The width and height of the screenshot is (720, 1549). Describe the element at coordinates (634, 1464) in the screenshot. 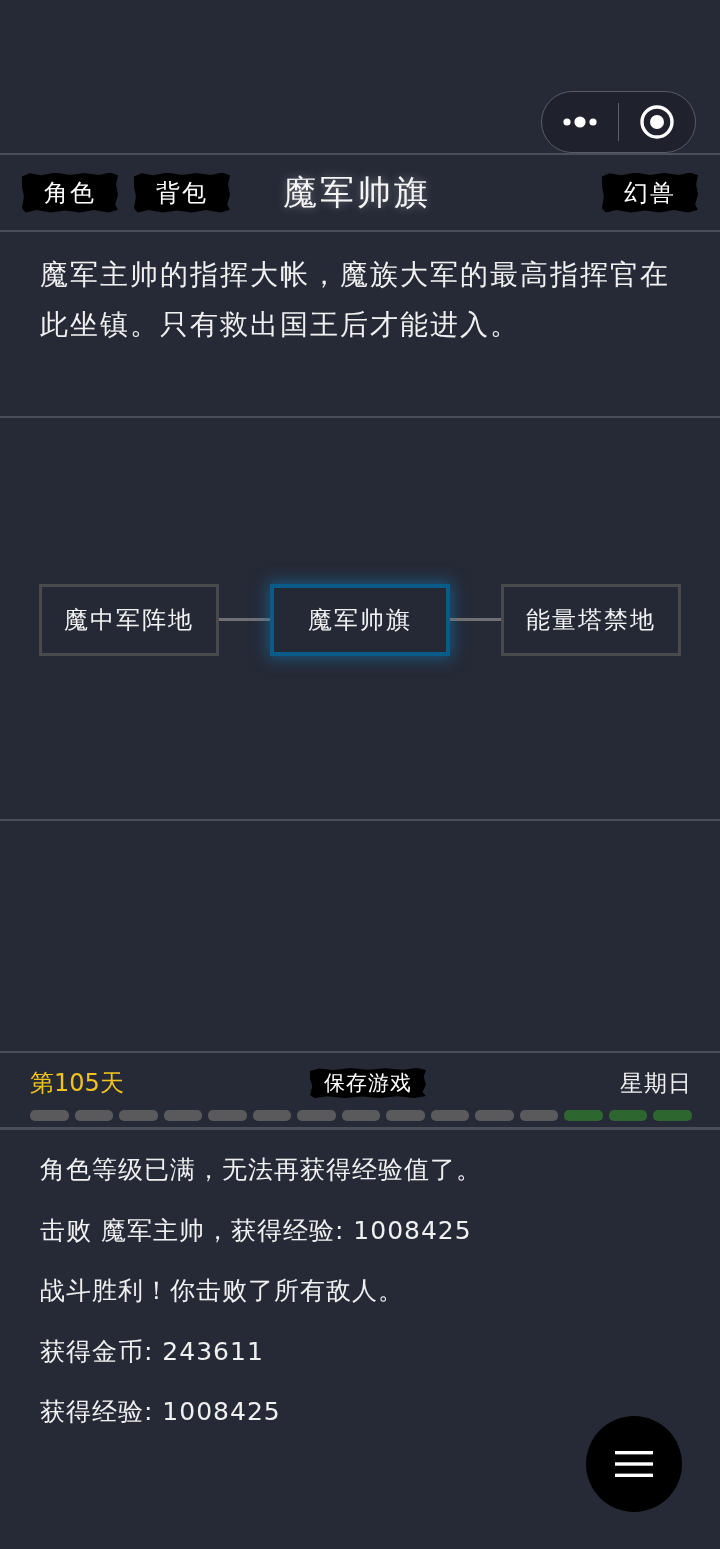

I see `menu-icon` at that location.